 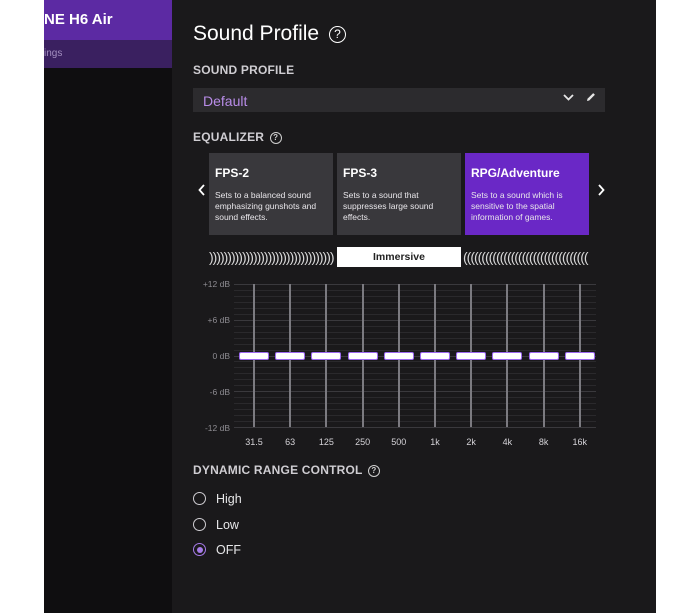 I want to click on device-subtitle: ings, so click(x=53, y=53).